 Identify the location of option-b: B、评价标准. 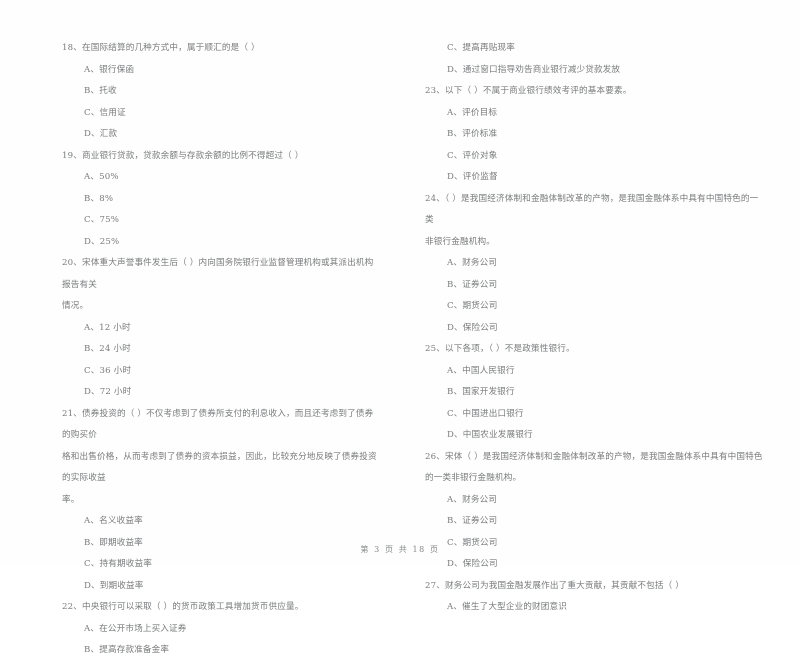
(595, 135).